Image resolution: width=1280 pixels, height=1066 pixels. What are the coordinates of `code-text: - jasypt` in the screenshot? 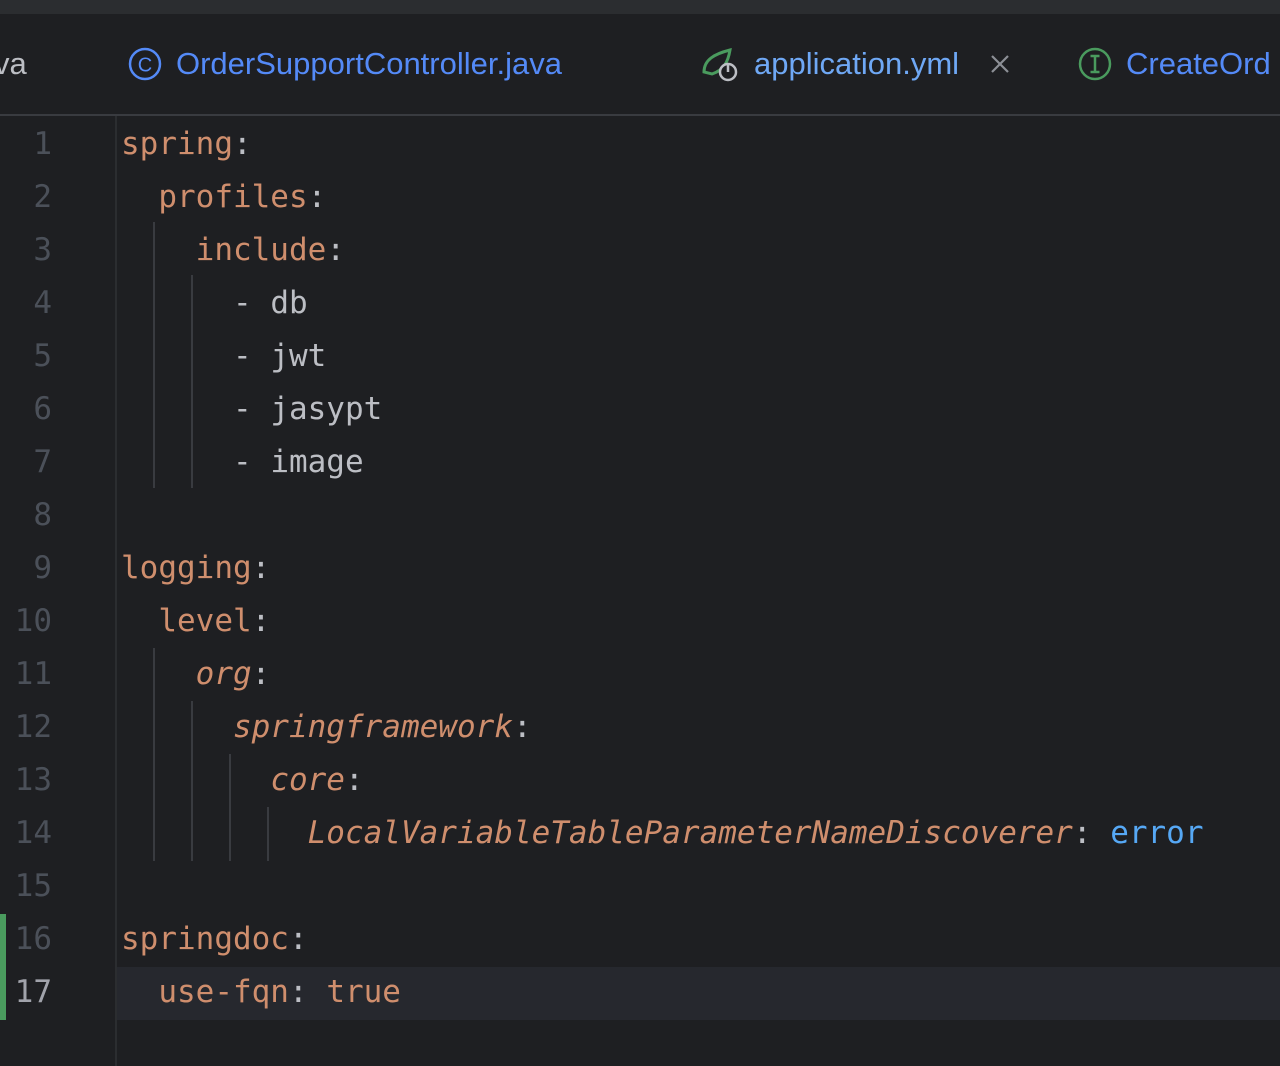 It's located at (251, 409).